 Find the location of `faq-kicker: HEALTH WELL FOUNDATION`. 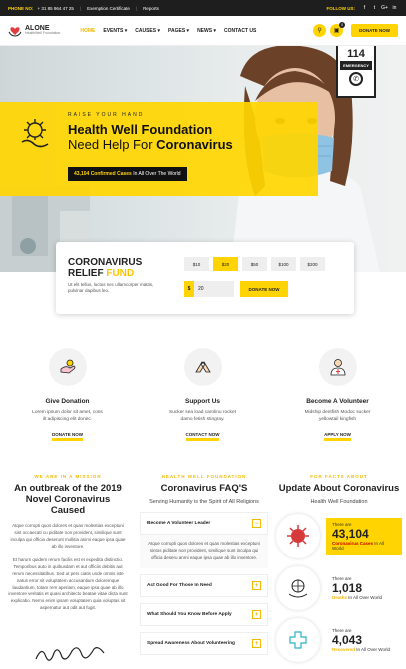

faq-kicker: HEALTH WELL FOUNDATION is located at coordinates (204, 476).